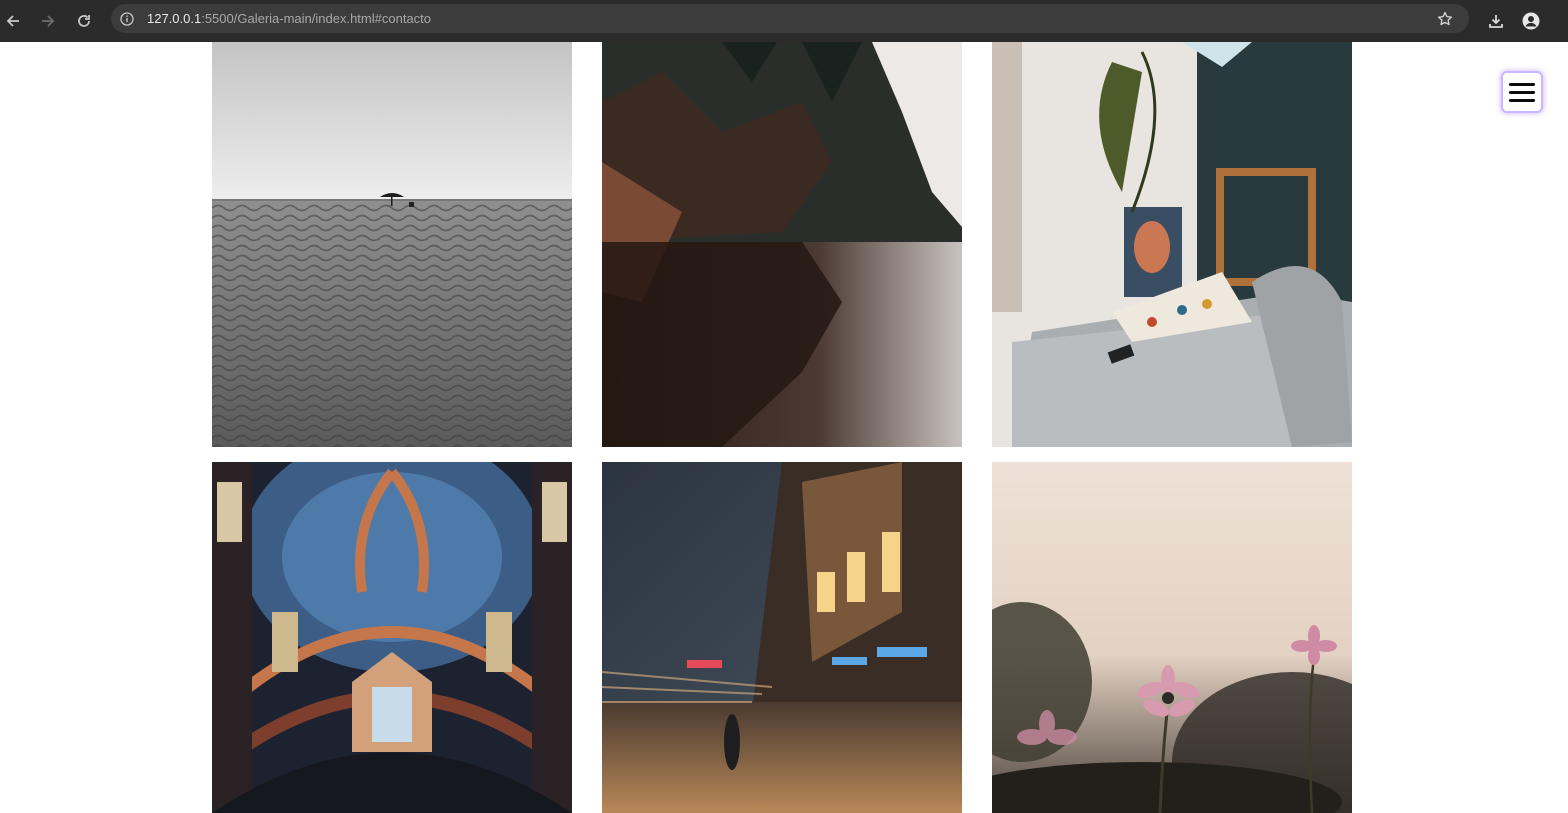 The height and width of the screenshot is (813, 1568). Describe the element at coordinates (1522, 84) in the screenshot. I see `hamburger-menu-icon` at that location.